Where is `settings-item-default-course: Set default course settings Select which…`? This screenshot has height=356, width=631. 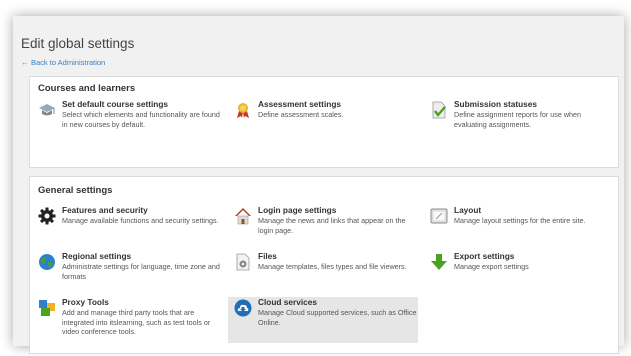
settings-item-default-course: Set default course settings Select which… is located at coordinates (127, 120).